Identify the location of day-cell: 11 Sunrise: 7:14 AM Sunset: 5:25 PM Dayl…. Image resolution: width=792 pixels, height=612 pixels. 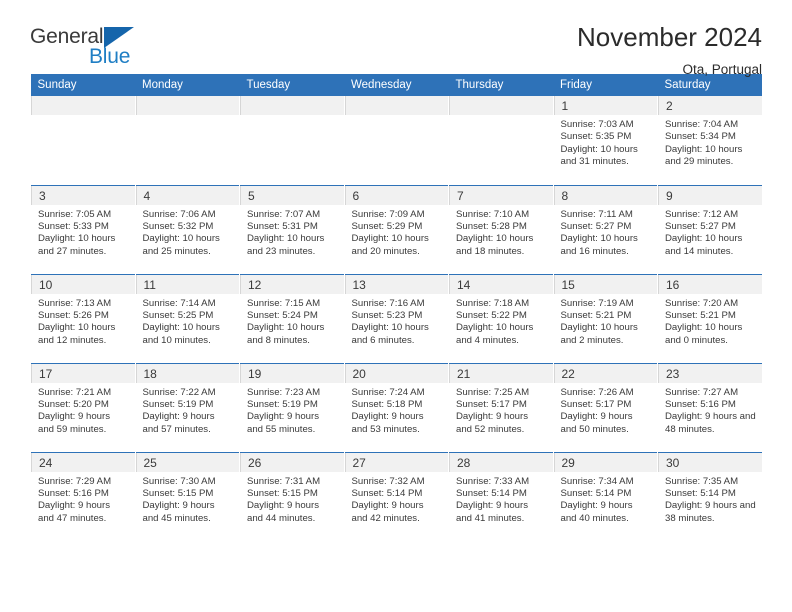
(187, 318).